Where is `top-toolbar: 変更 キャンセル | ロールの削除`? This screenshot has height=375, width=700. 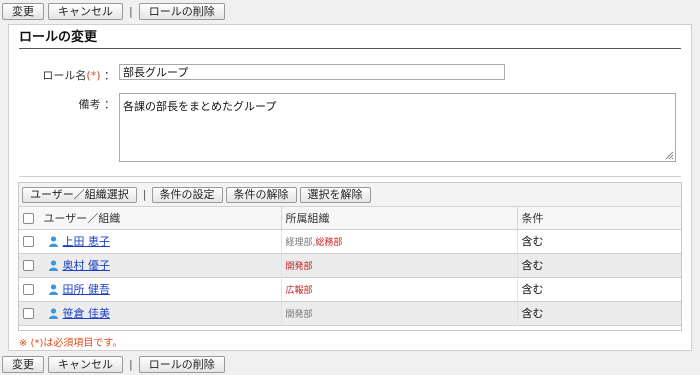
top-toolbar: 変更 キャンセル | ロールの削除 is located at coordinates (115, 11).